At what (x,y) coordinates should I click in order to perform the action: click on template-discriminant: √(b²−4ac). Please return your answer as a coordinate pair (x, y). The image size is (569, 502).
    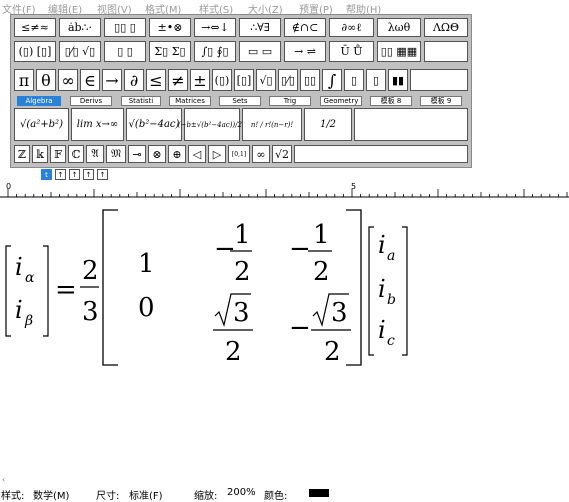
    Looking at the image, I should click on (154, 124).